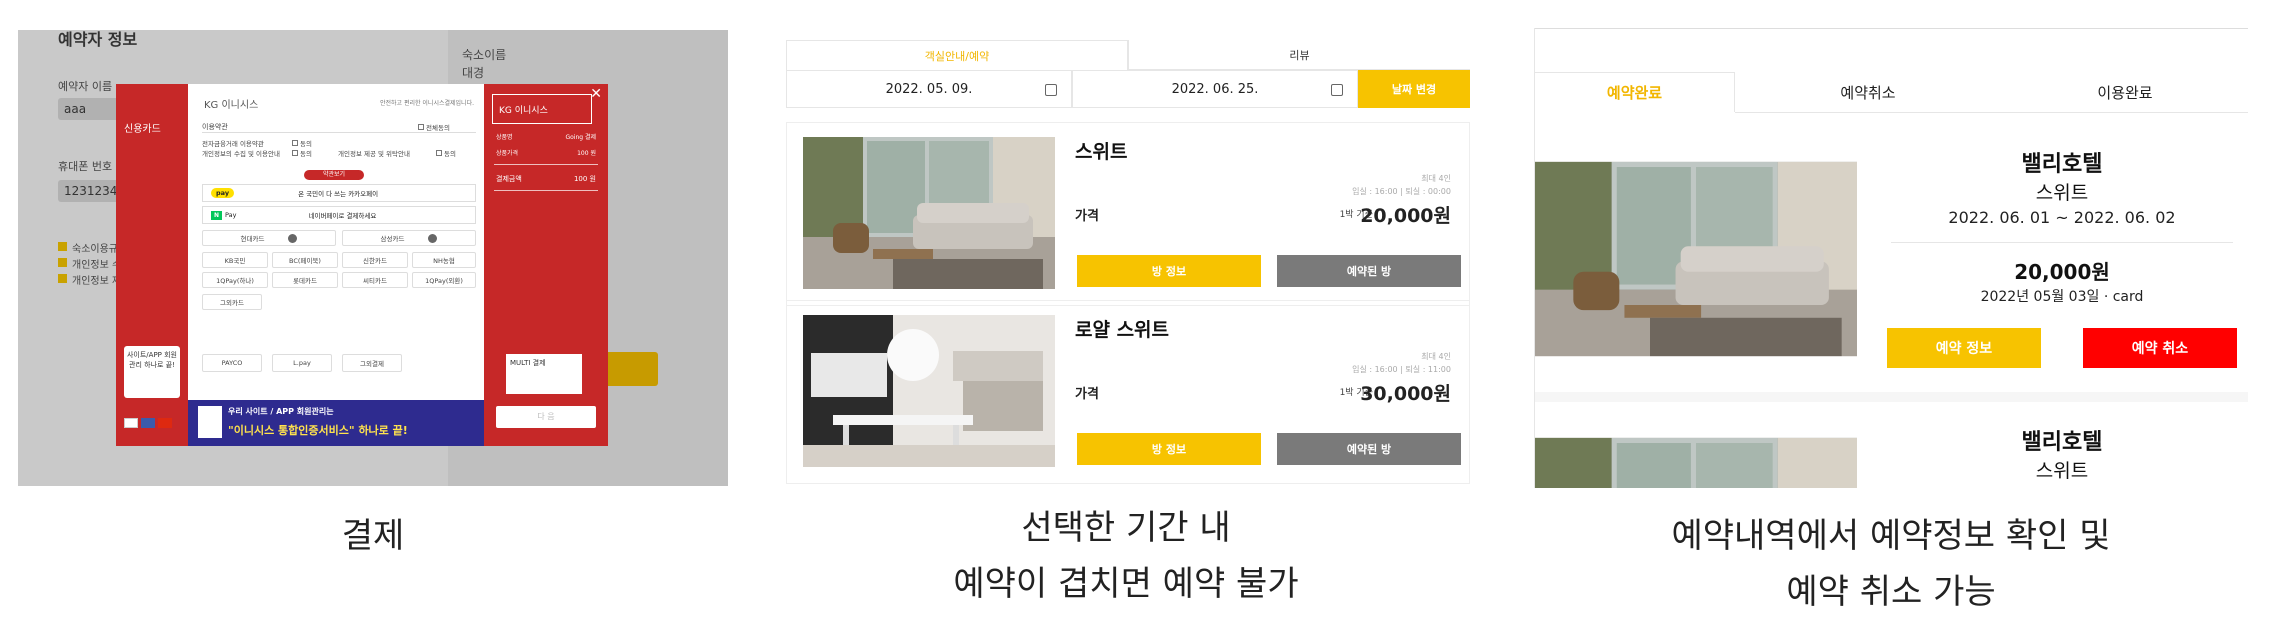  What do you see at coordinates (210, 422) in the screenshot?
I see `ad-qr-image` at bounding box center [210, 422].